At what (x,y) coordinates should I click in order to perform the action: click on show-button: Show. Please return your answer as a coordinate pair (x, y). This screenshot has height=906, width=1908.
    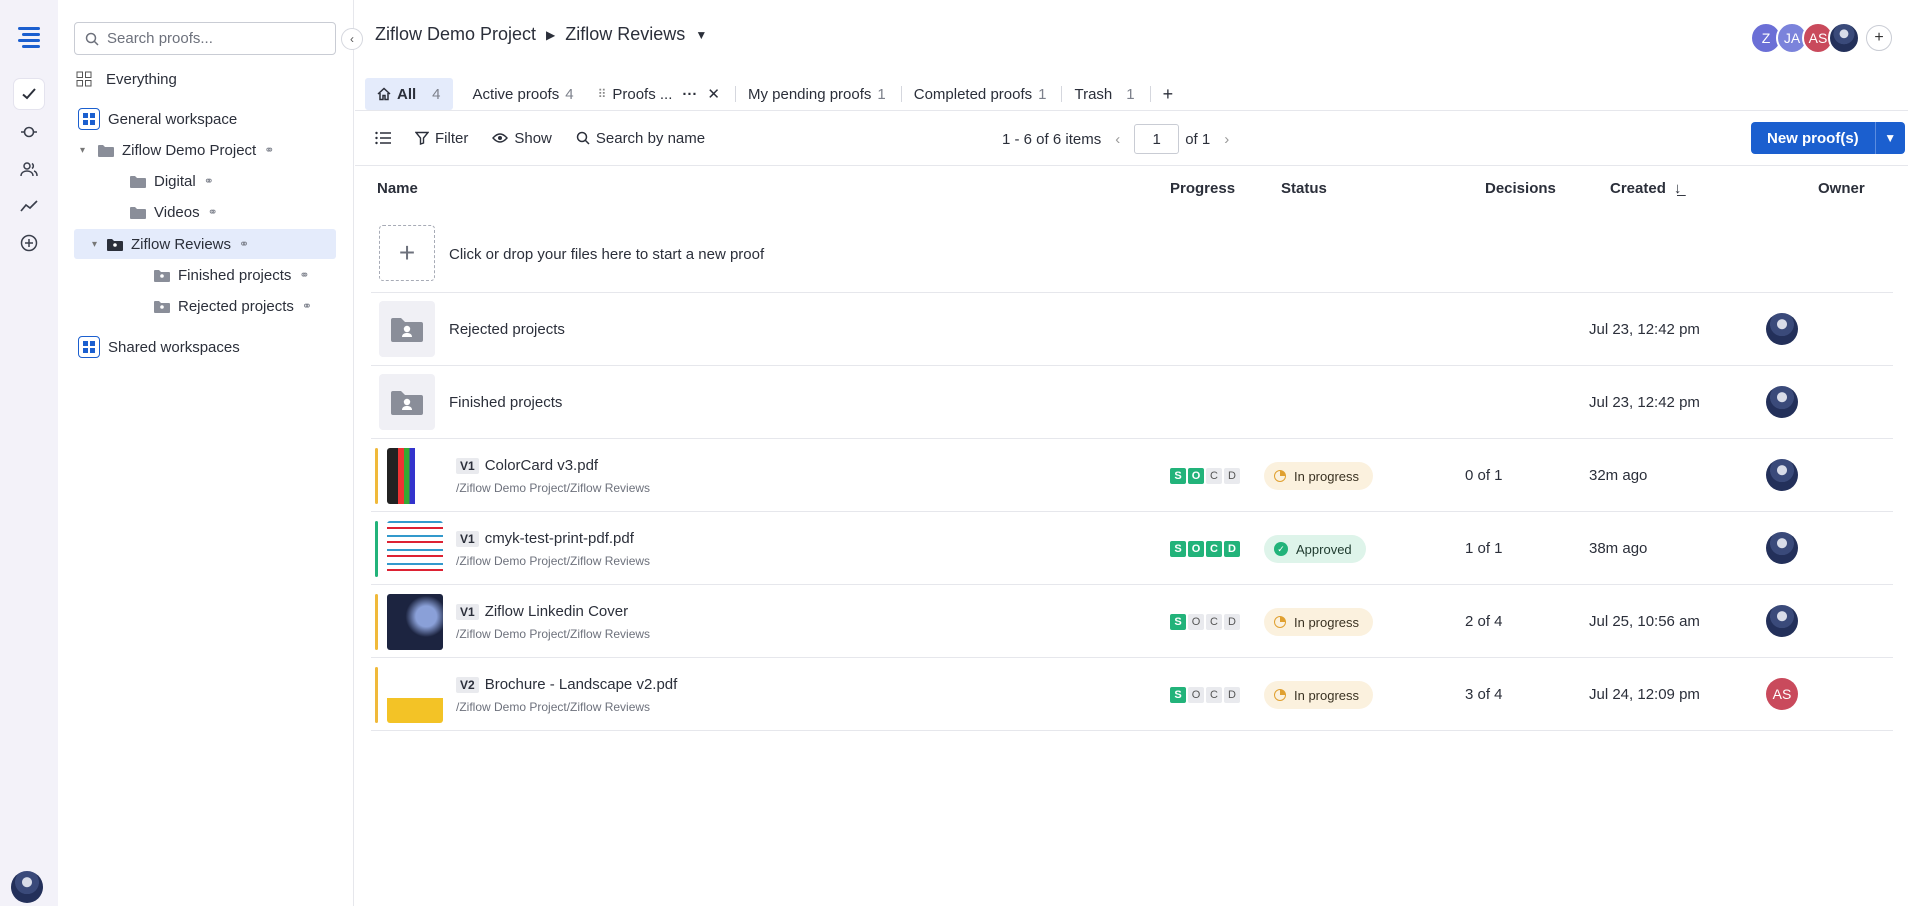
    Looking at the image, I should click on (522, 138).